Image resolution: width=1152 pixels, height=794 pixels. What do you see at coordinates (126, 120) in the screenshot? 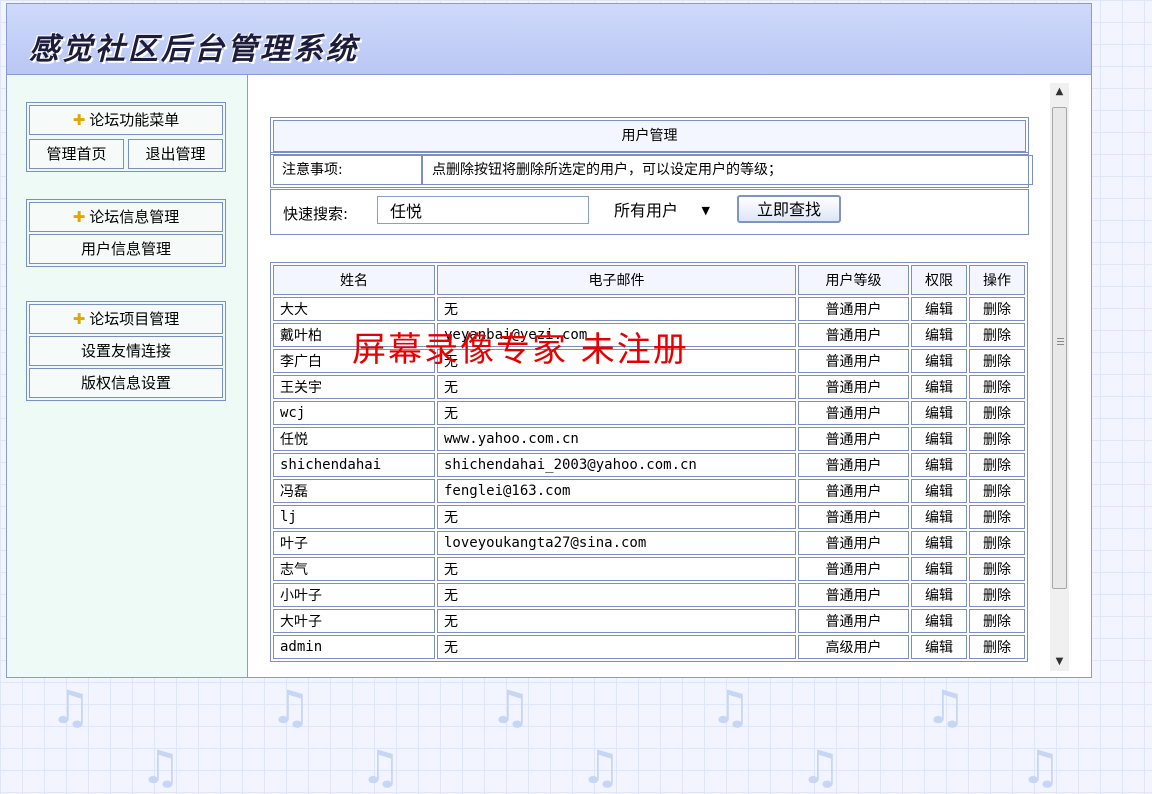
I see `menu-header: ✚ 论坛功能菜单` at bounding box center [126, 120].